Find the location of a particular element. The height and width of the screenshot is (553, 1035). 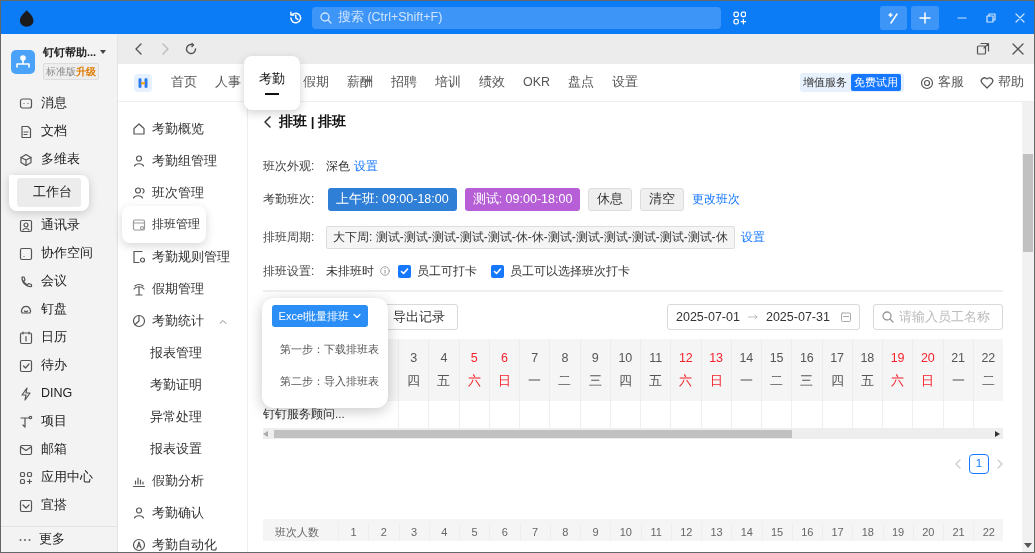

menu-item: 假勤分析 is located at coordinates (182, 481).